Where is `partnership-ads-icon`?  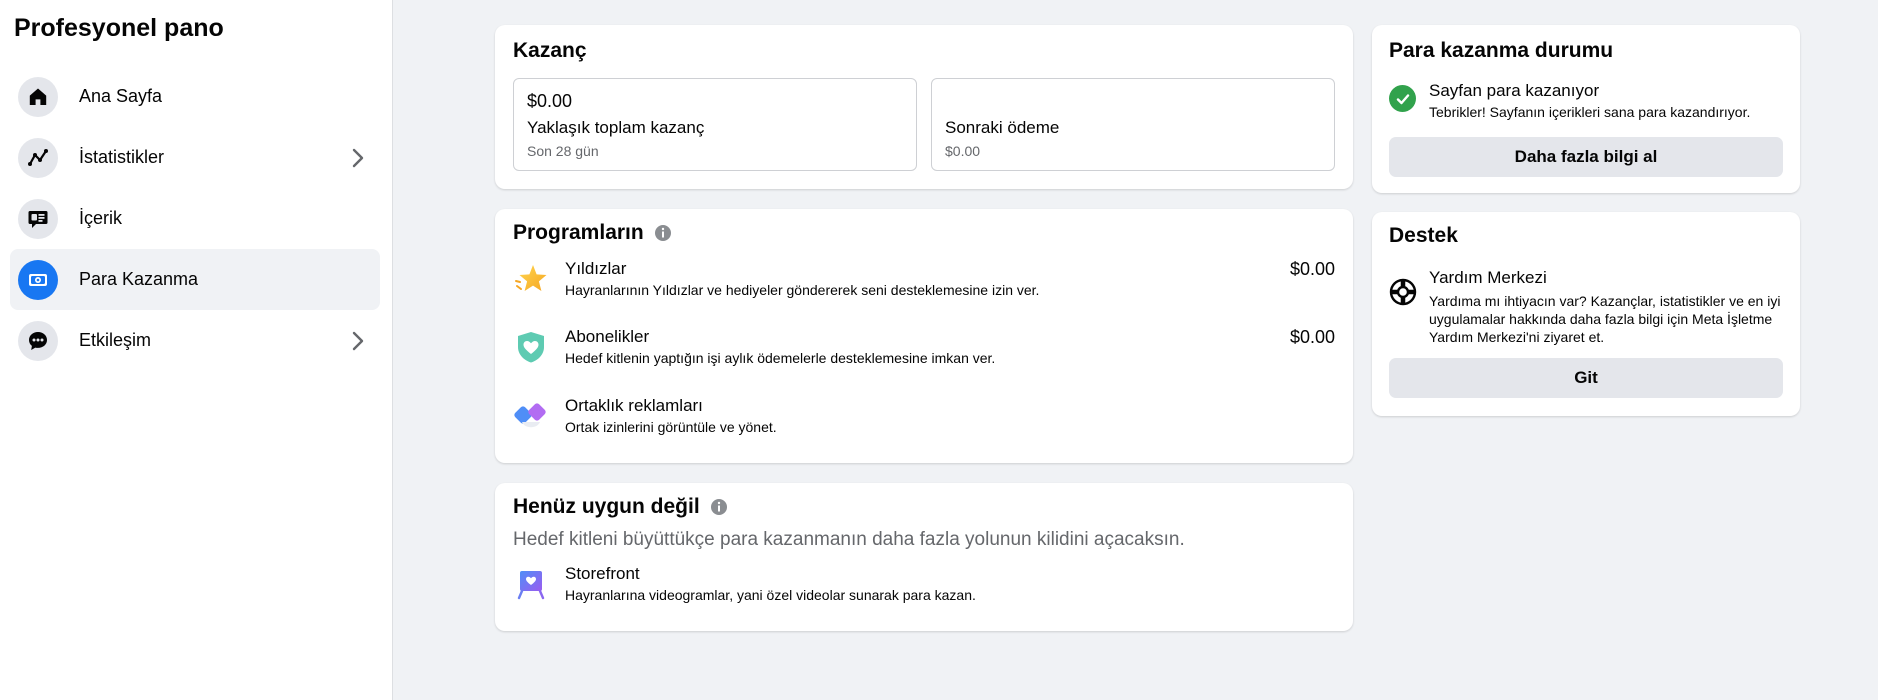
partnership-ads-icon is located at coordinates (531, 416).